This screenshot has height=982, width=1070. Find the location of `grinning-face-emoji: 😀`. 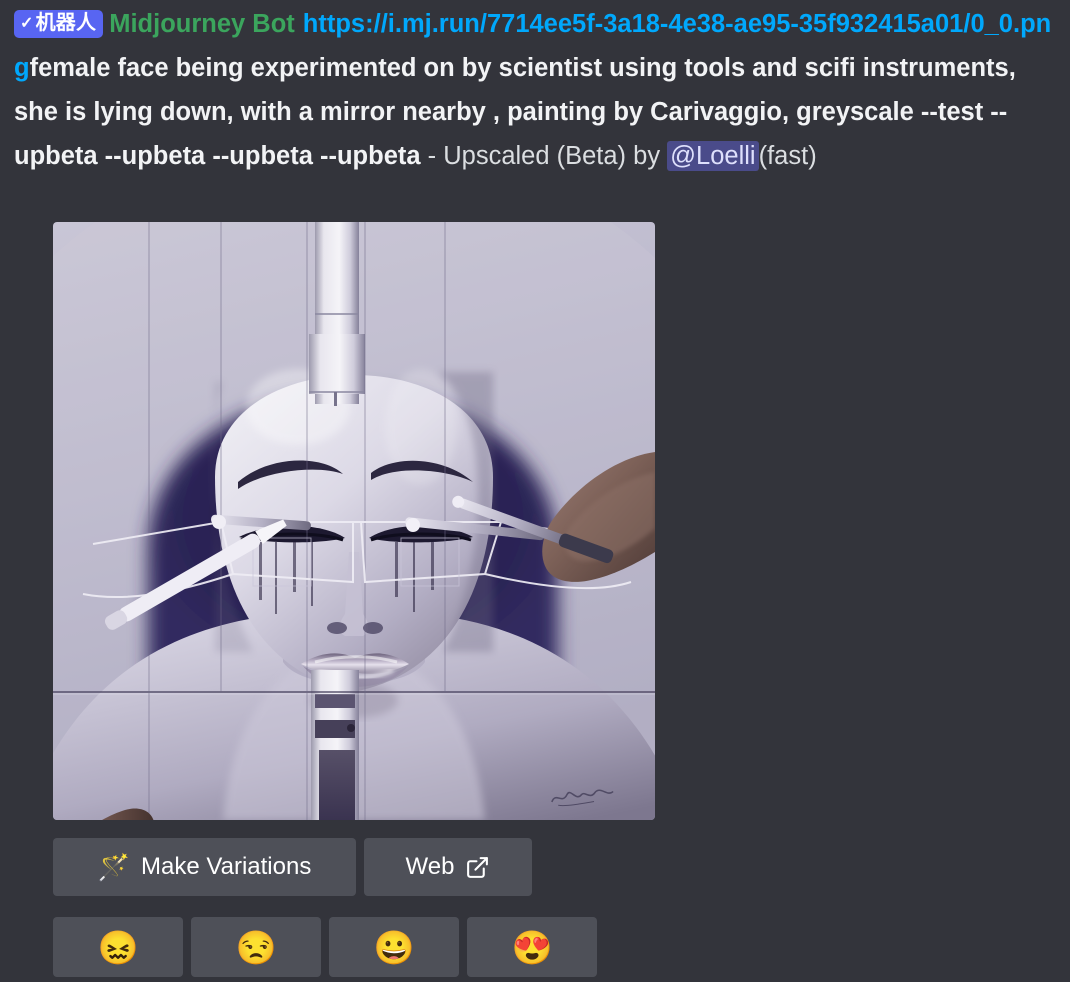

grinning-face-emoji: 😀 is located at coordinates (394, 947).